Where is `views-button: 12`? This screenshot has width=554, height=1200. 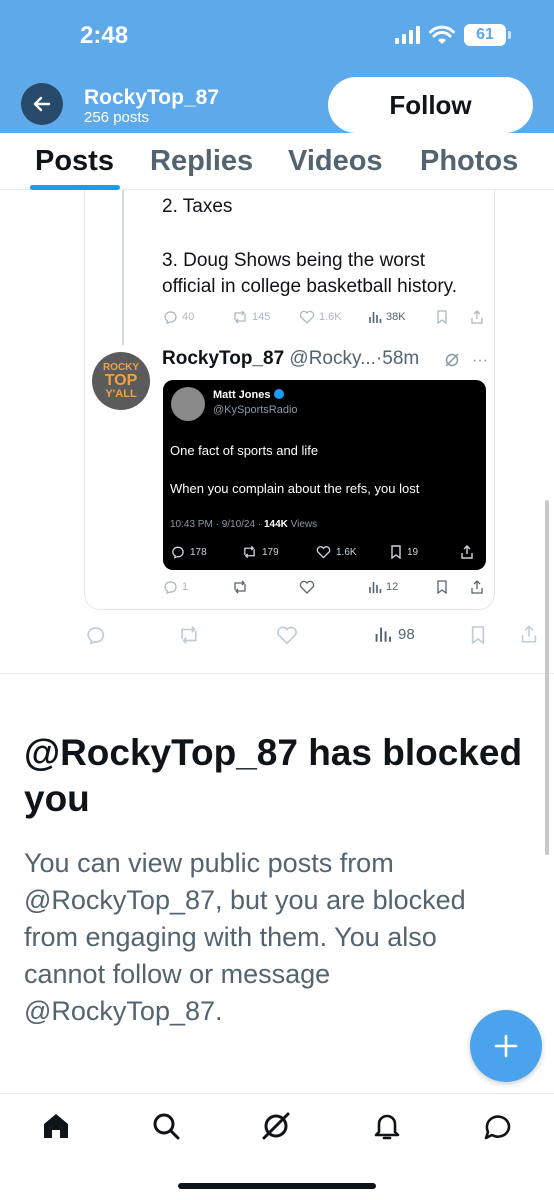 views-button: 12 is located at coordinates (383, 587).